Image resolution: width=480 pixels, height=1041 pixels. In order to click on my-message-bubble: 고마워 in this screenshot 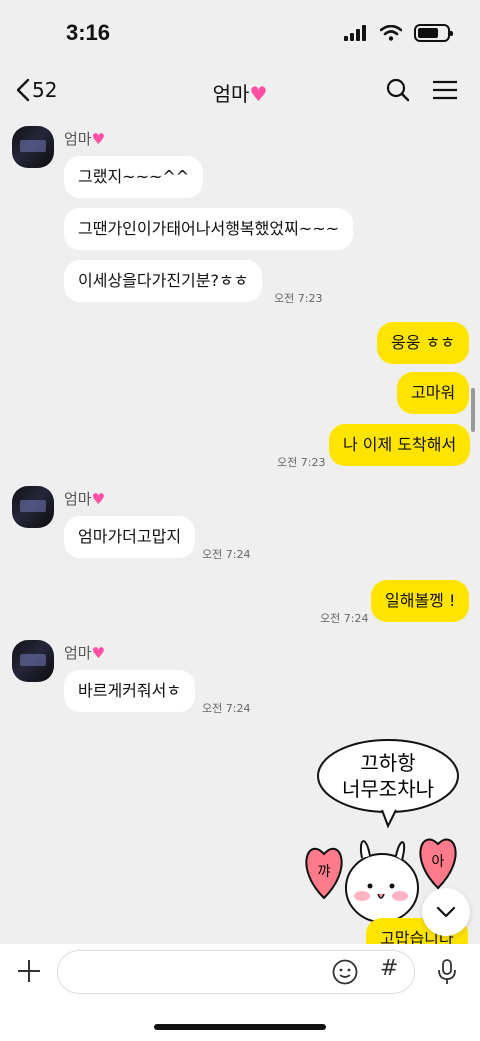, I will do `click(433, 393)`.